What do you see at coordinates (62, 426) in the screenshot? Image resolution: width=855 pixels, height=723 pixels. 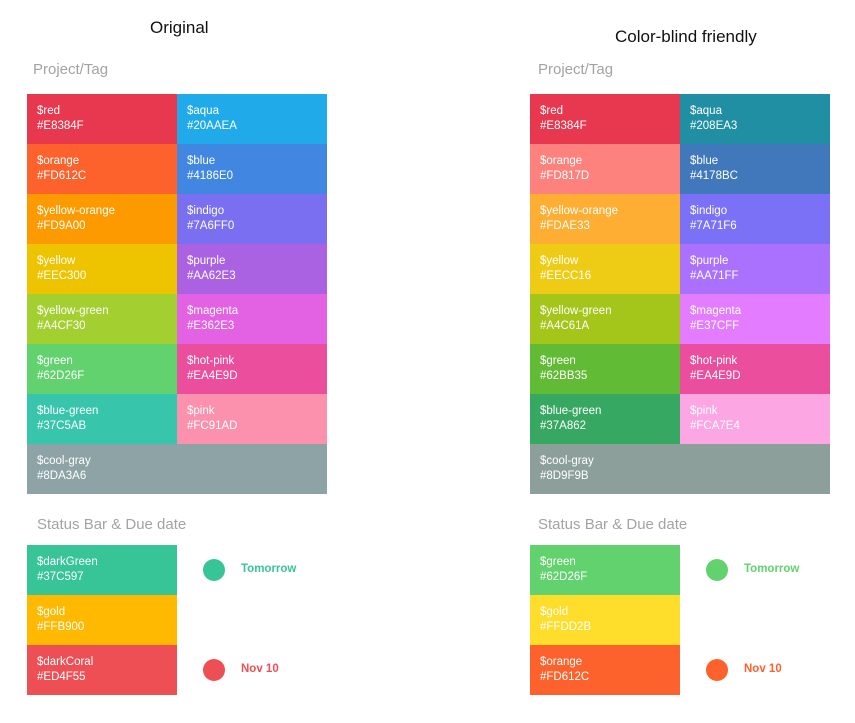 I see `swatch-hex: #37C5AB` at bounding box center [62, 426].